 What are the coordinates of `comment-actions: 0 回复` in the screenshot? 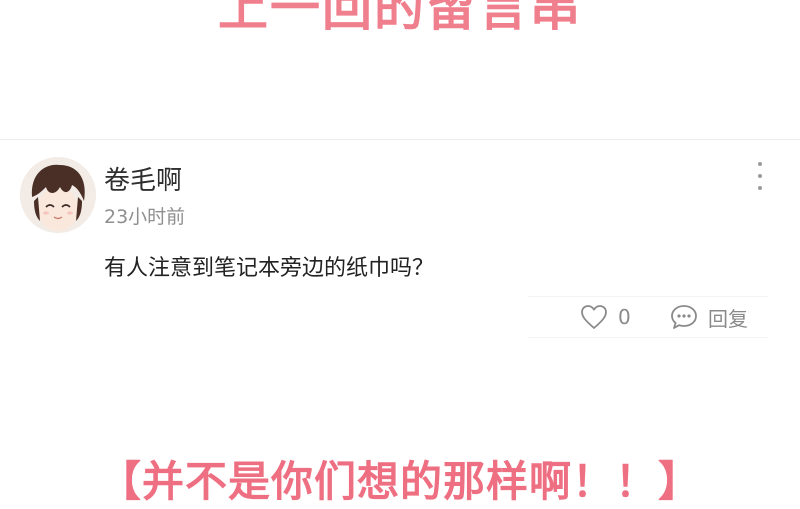 It's located at (648, 317).